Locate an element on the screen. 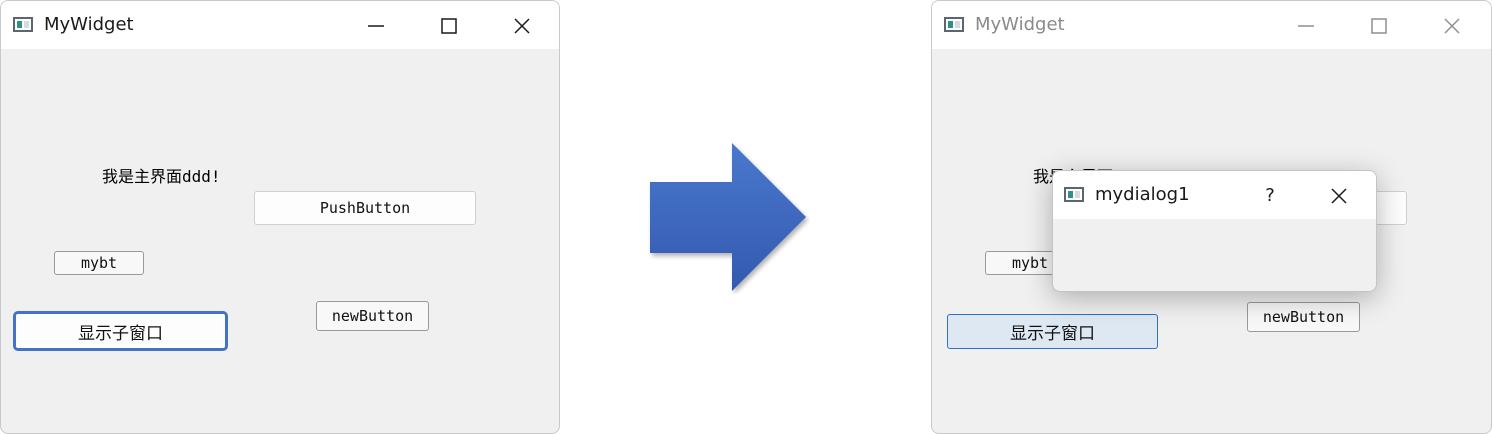 Image resolution: width=1492 pixels, height=434 pixels. dialog-title: mydialog1 is located at coordinates (1142, 194).